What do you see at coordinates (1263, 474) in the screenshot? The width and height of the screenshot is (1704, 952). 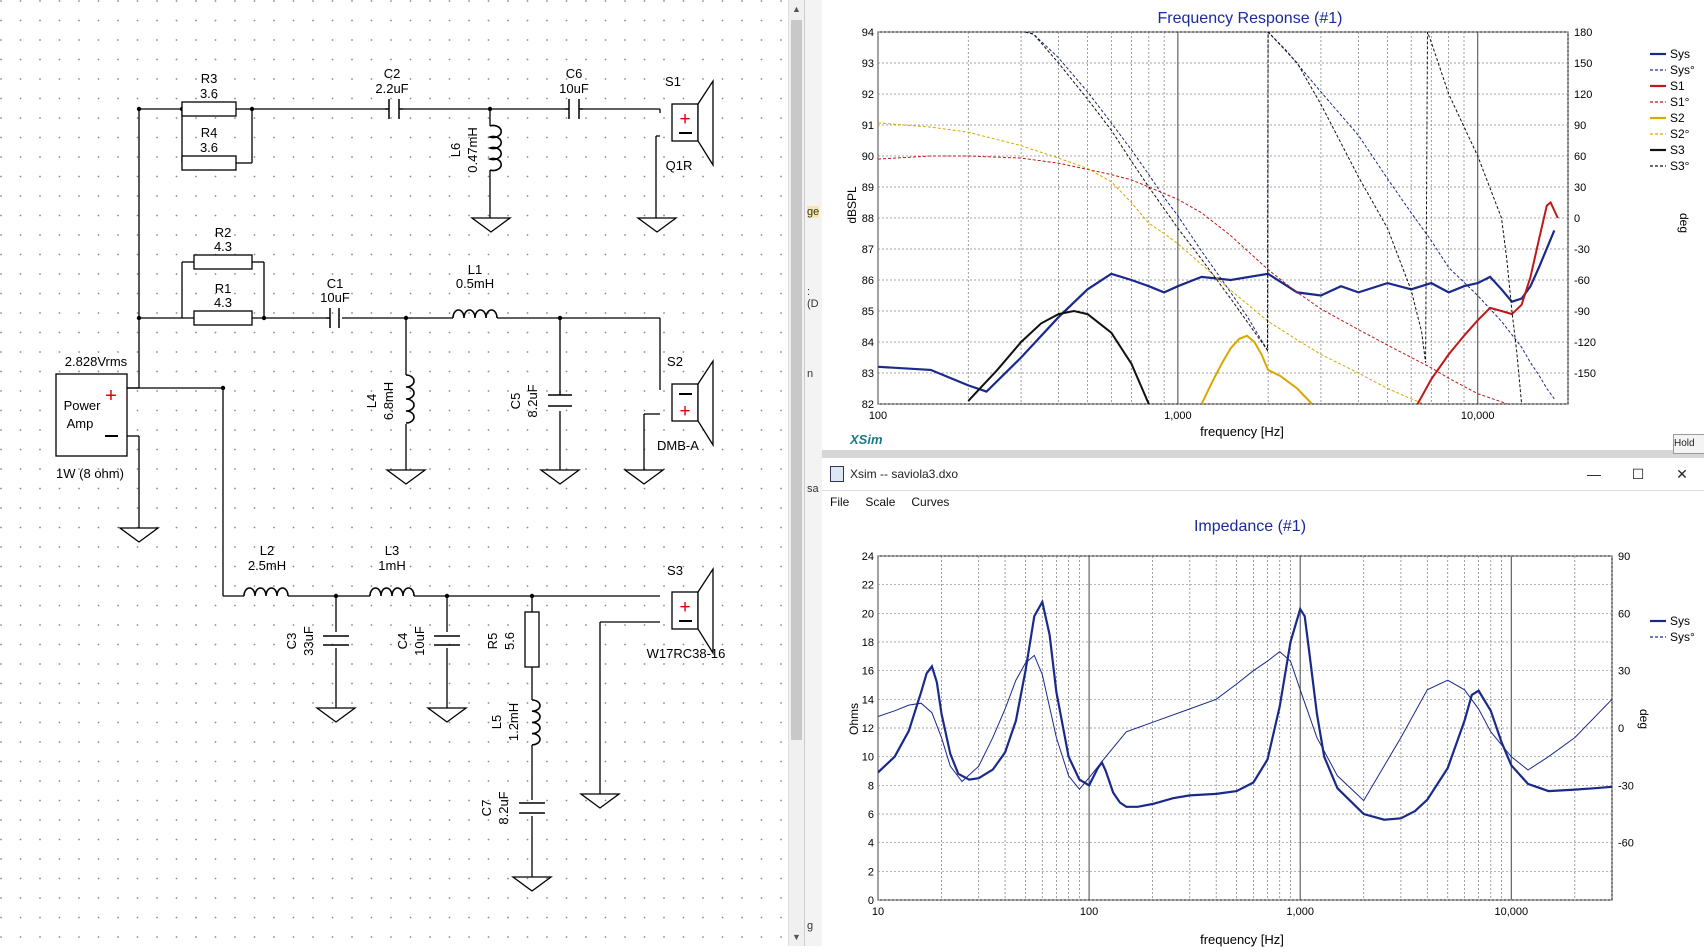 I see `impedance-window-titlebar: Xsim -- saviola3.dxo — ☐ ✕` at bounding box center [1263, 474].